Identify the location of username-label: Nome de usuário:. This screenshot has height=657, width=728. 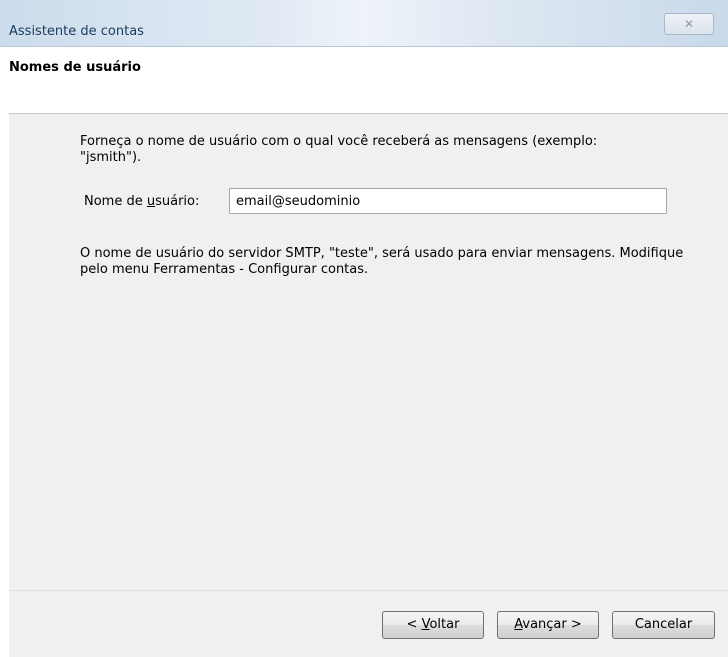
(141, 201).